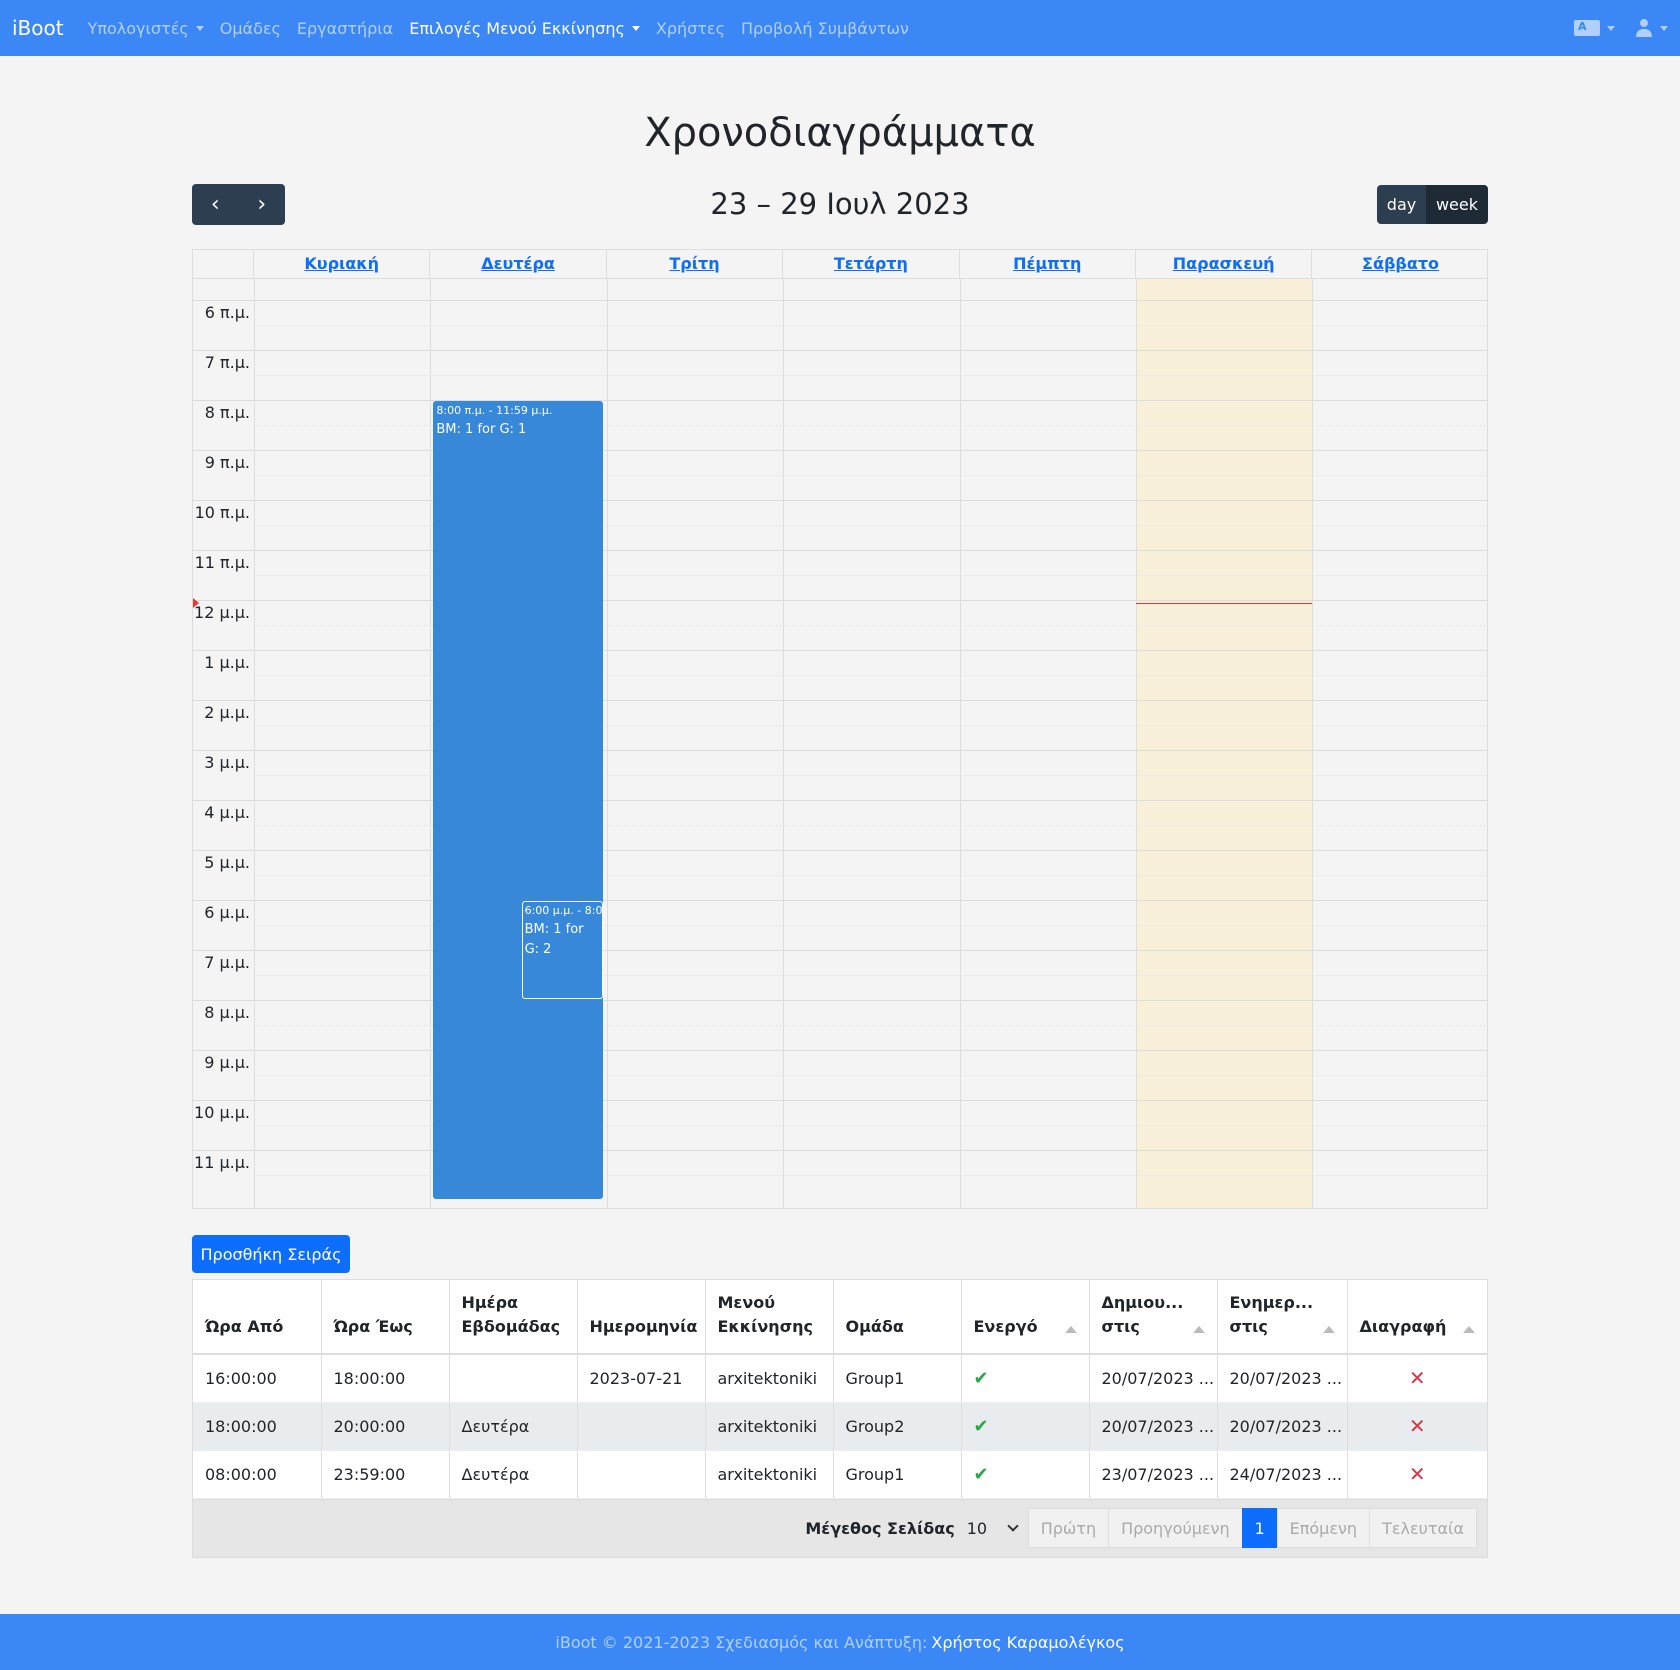  What do you see at coordinates (385, 1474) in the screenshot?
I see `cell-time-to: 23:59:00` at bounding box center [385, 1474].